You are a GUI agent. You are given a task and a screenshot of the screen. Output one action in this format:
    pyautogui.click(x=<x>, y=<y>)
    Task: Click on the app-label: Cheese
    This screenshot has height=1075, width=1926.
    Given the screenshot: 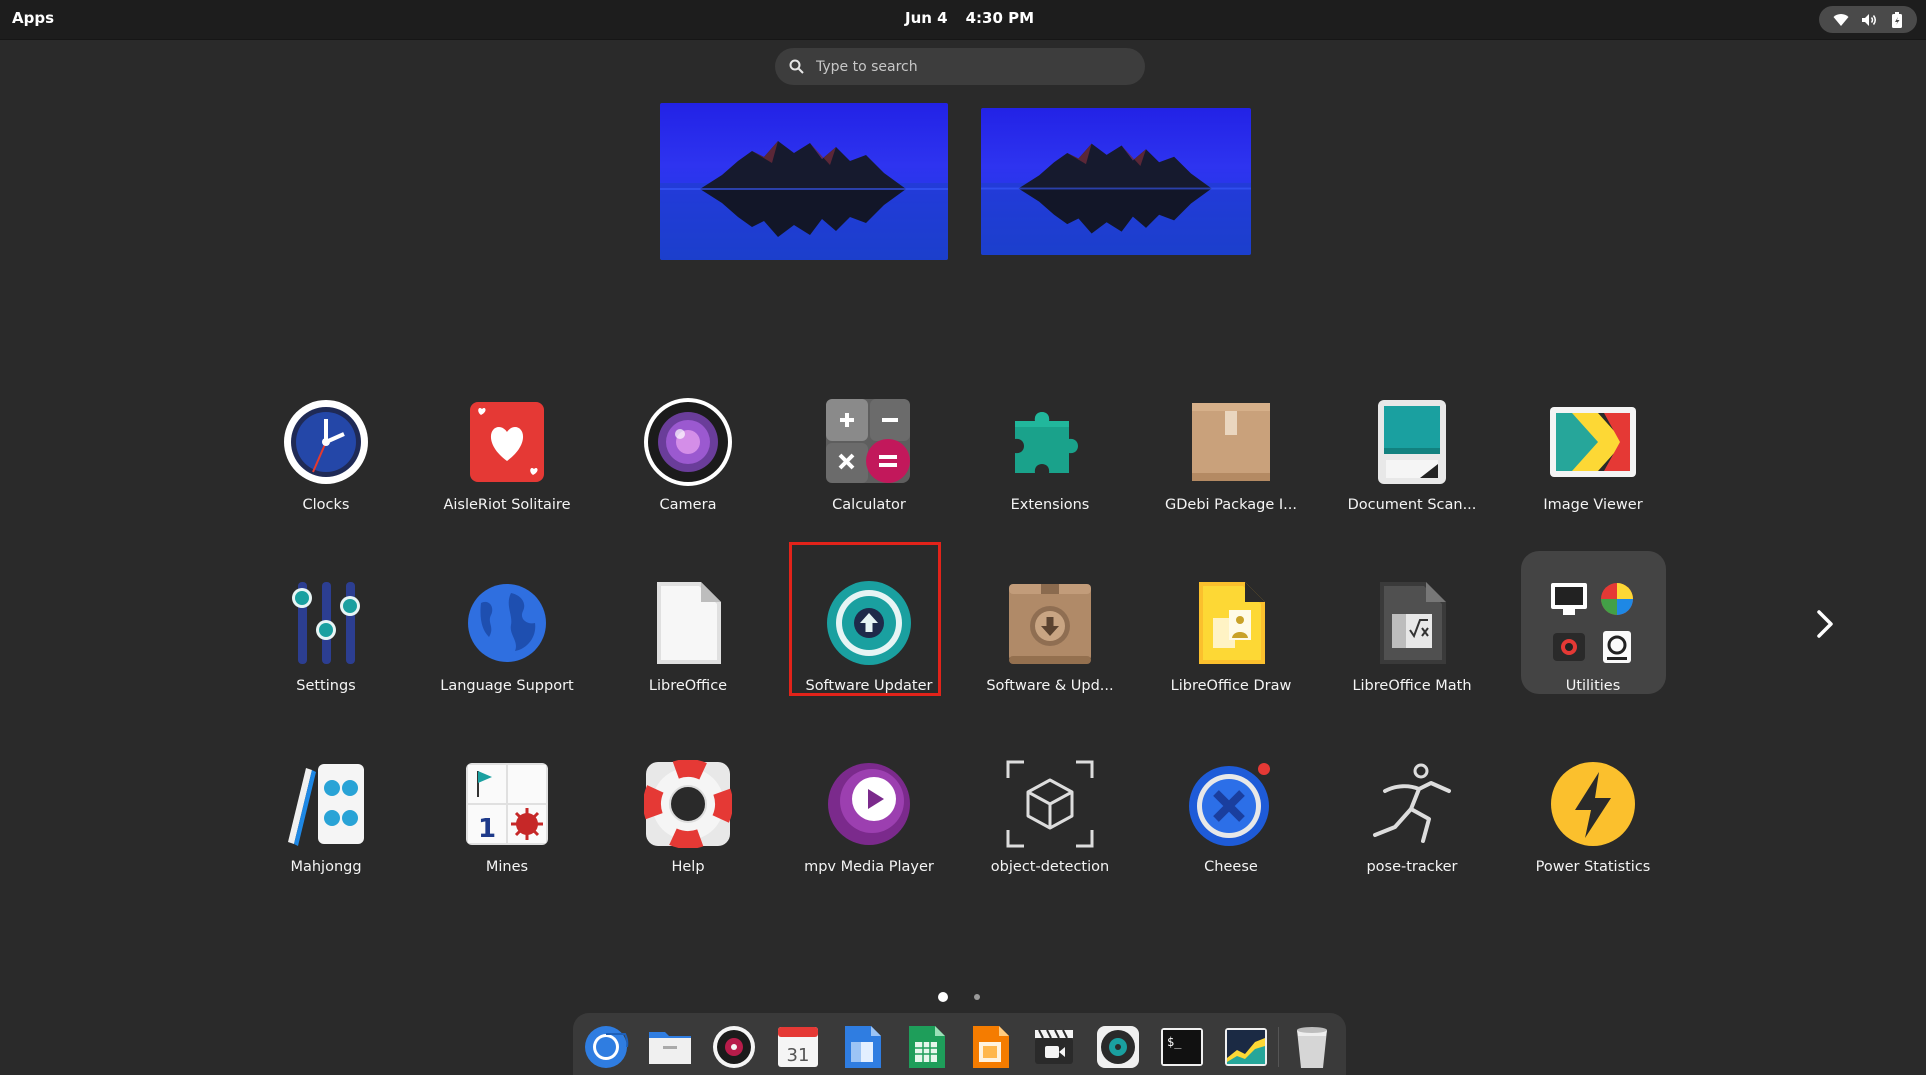 What is the action you would take?
    pyautogui.click(x=1231, y=867)
    